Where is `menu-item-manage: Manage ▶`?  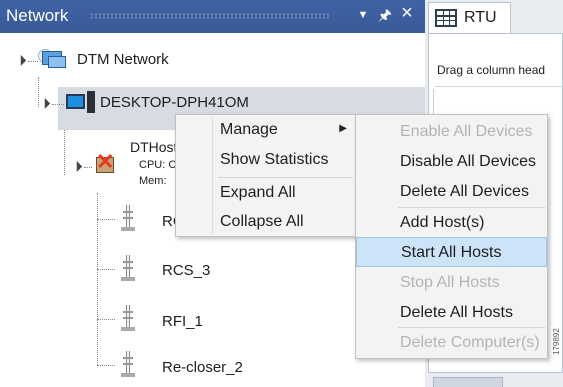 menu-item-manage: Manage ▶ is located at coordinates (265, 130).